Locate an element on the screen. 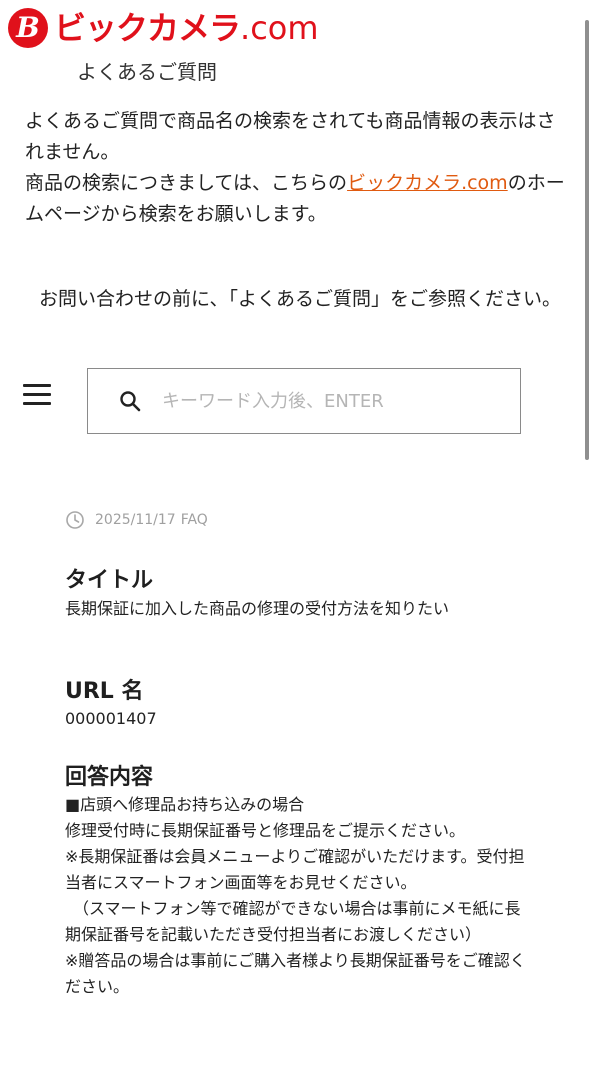 This screenshot has height=1080, width=595. notice-prefix: 商品の検索につきましては、こちらの is located at coordinates (186, 183).